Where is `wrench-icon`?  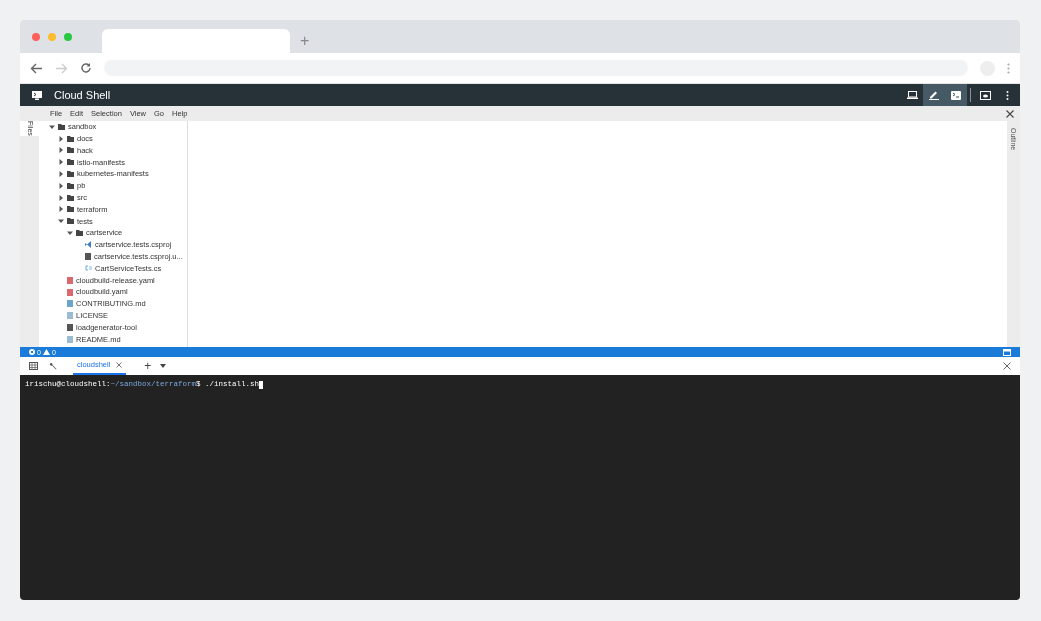
wrench-icon is located at coordinates (53, 366).